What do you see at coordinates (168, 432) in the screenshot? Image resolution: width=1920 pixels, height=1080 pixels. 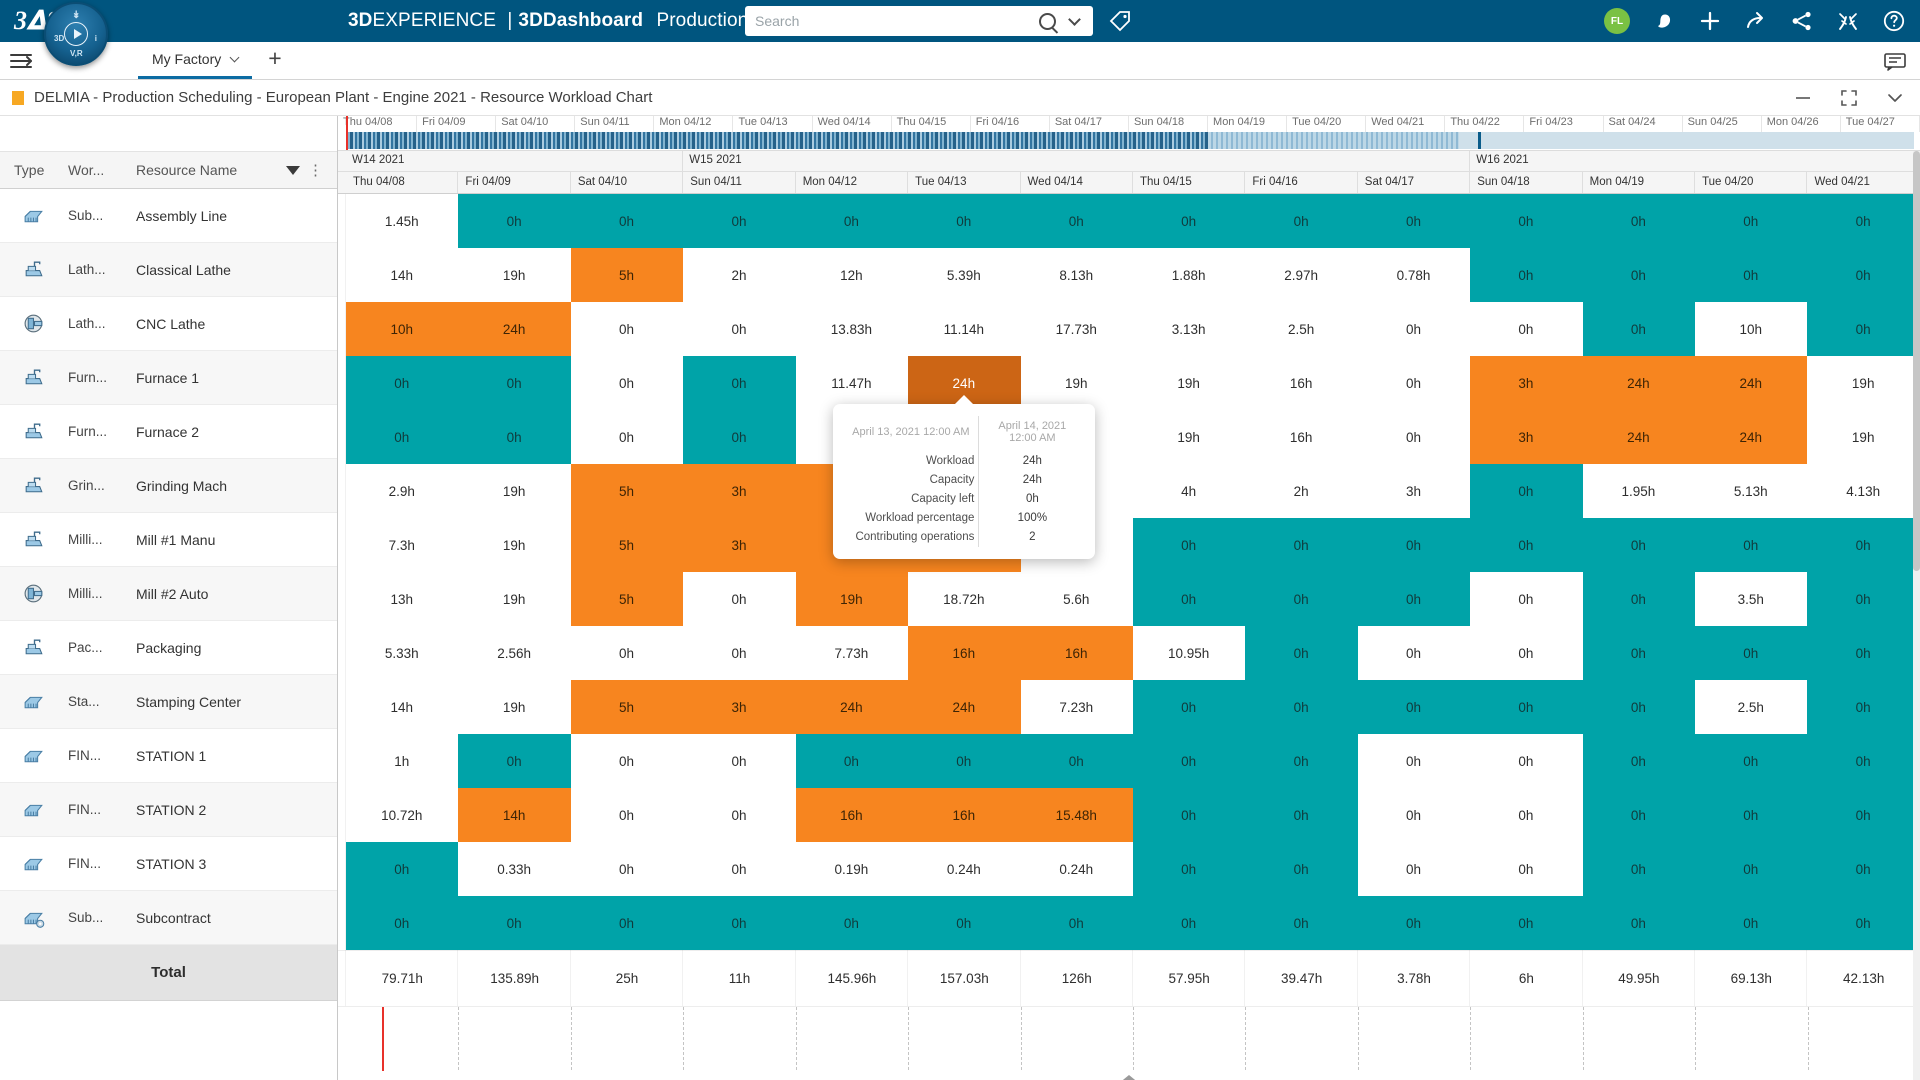 I see `table-row: Furn... Furnace 2` at bounding box center [168, 432].